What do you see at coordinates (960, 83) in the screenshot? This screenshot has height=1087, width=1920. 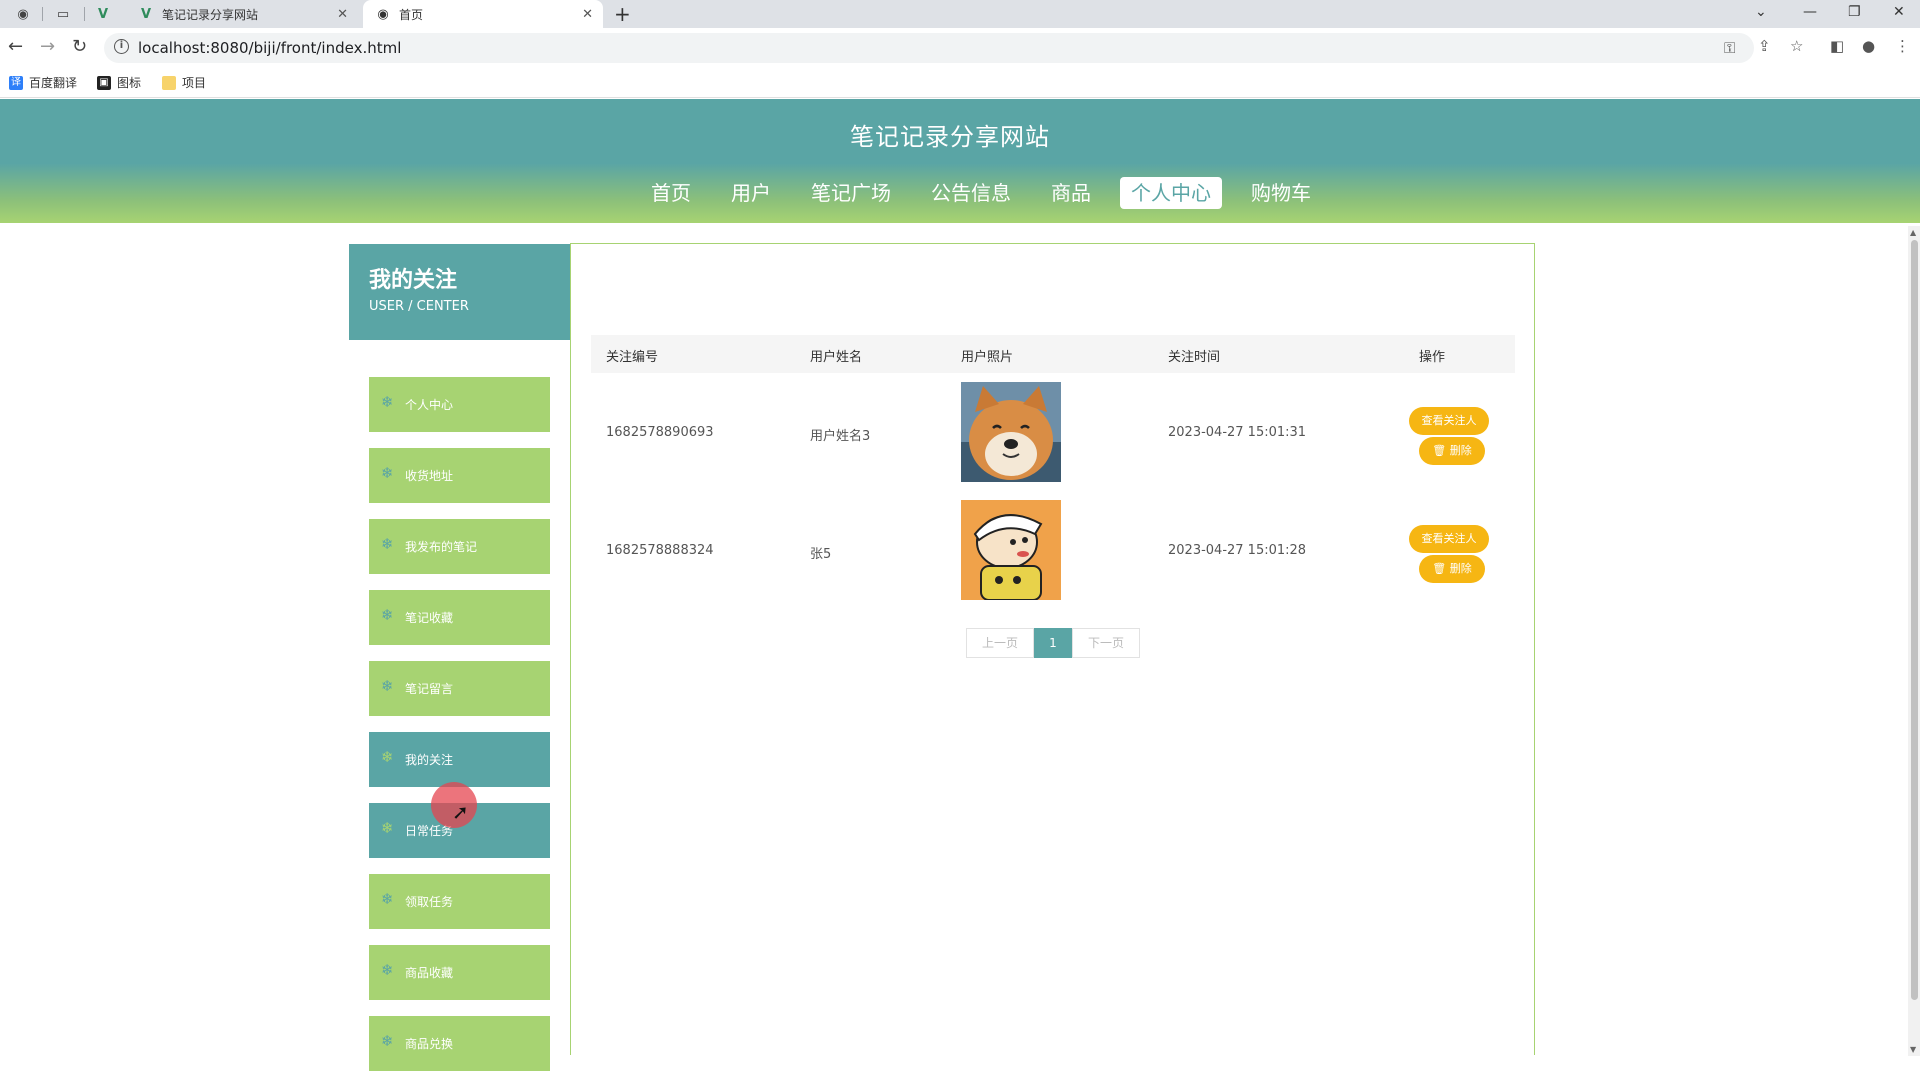 I see `bookmarks-bar: 译 百度翻译 ▣ 图标 项目` at bounding box center [960, 83].